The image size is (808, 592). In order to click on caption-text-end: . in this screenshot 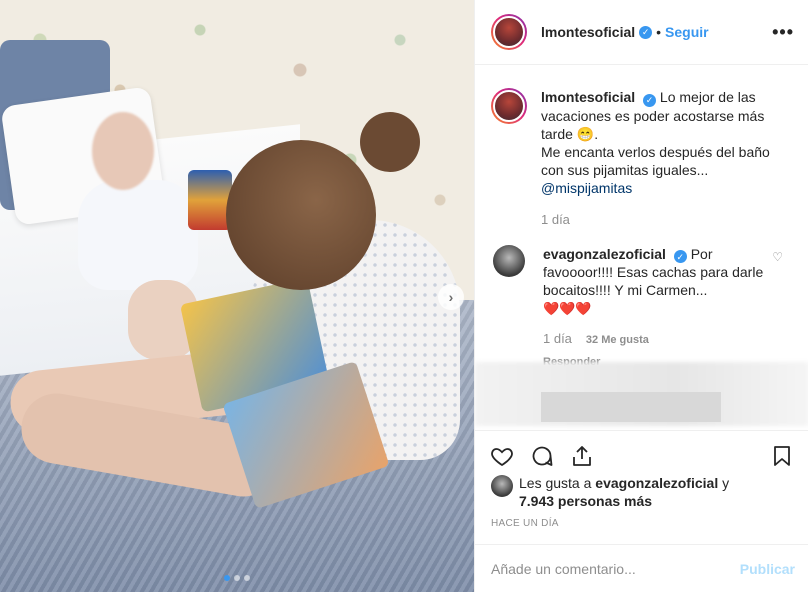, I will do `click(596, 133)`.